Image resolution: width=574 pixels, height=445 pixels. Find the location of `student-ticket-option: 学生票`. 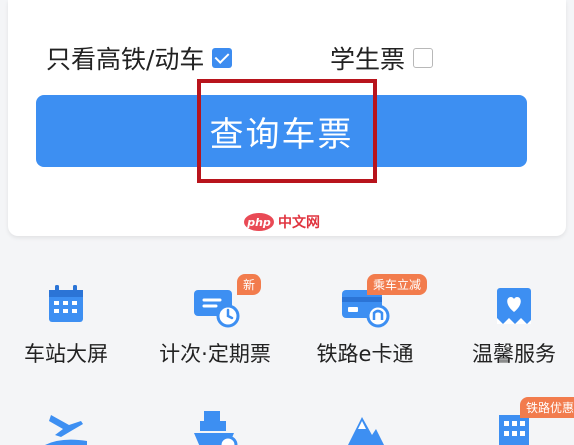

student-ticket-option: 学生票 is located at coordinates (382, 58).